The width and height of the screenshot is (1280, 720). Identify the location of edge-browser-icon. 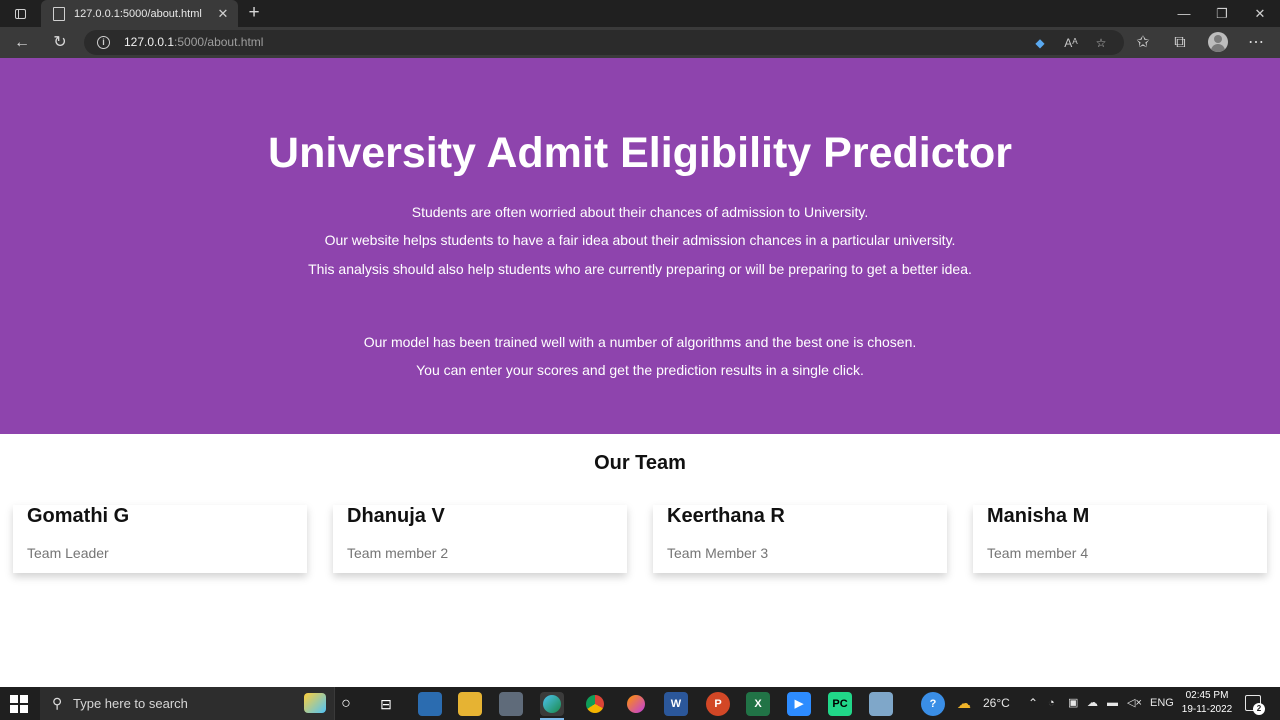
(552, 704).